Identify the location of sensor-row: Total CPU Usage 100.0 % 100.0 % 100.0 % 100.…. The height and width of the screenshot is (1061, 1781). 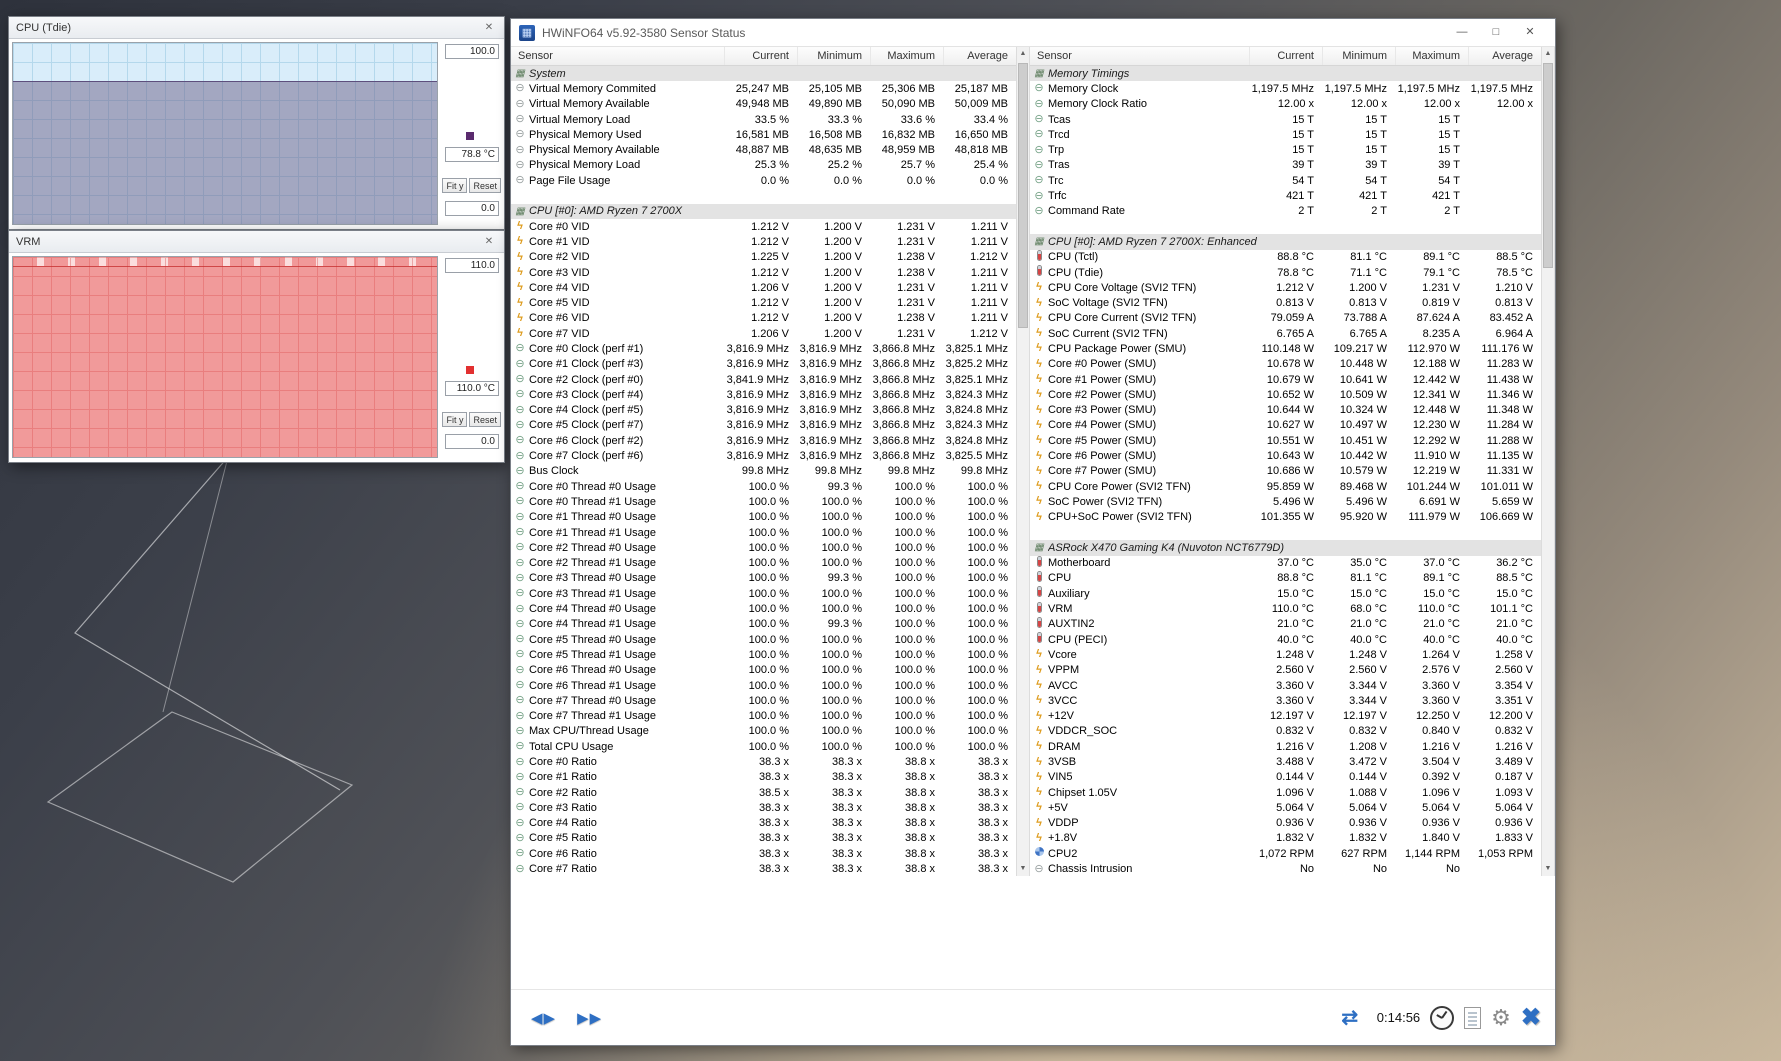
(763, 746).